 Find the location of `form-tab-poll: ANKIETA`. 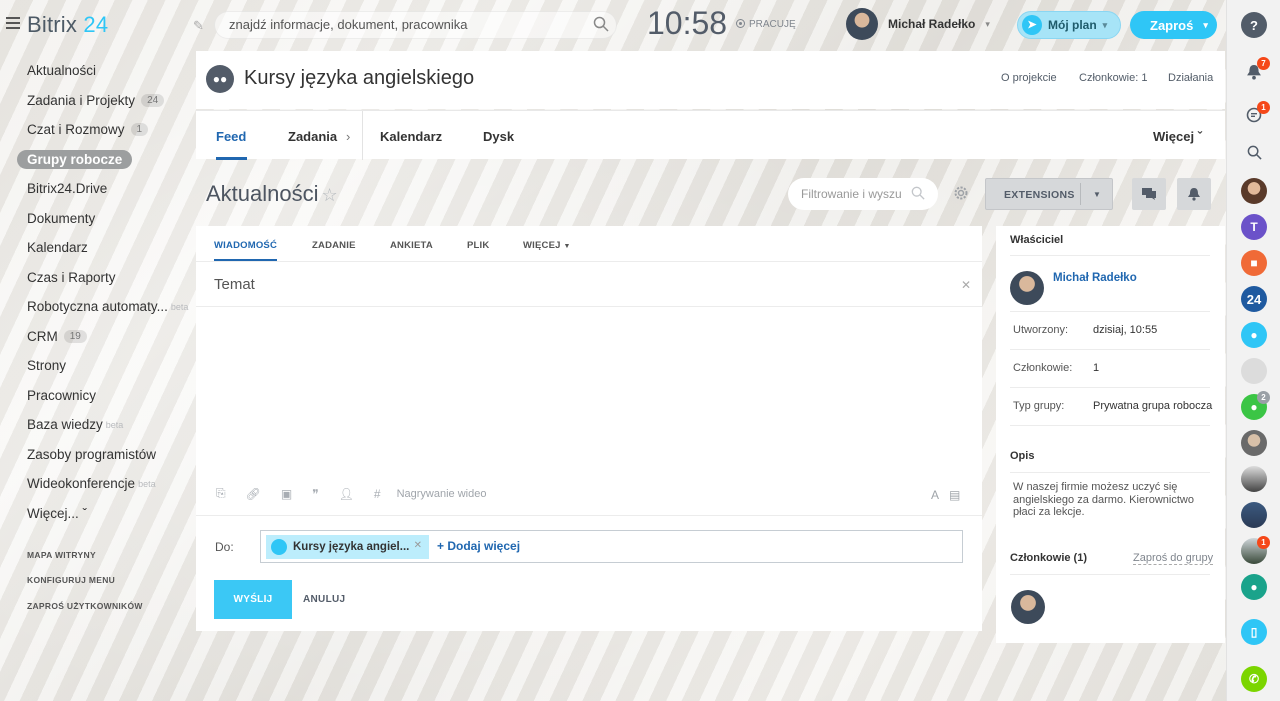

form-tab-poll: ANKIETA is located at coordinates (411, 245).